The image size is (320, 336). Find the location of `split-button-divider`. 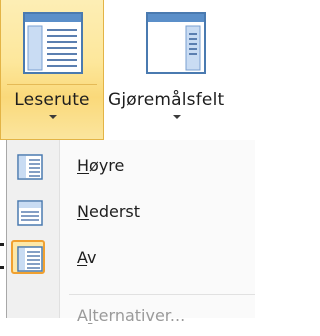

split-button-divider is located at coordinates (52, 84).